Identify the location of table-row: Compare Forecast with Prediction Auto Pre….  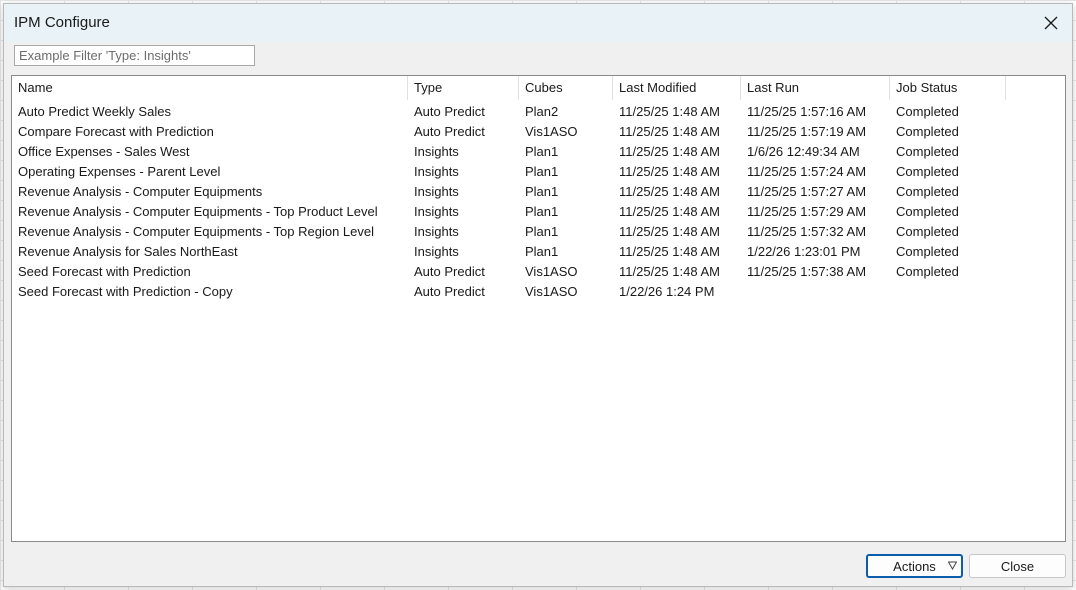
(538, 132).